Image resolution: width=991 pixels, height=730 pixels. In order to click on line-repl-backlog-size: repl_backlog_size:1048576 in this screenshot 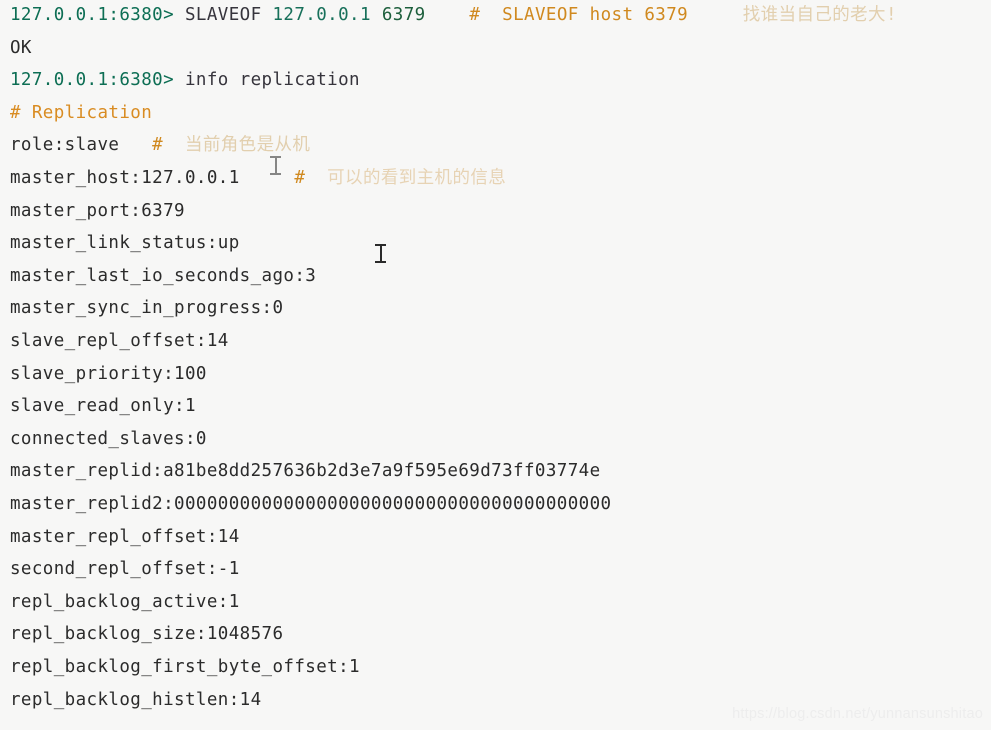, I will do `click(146, 634)`.